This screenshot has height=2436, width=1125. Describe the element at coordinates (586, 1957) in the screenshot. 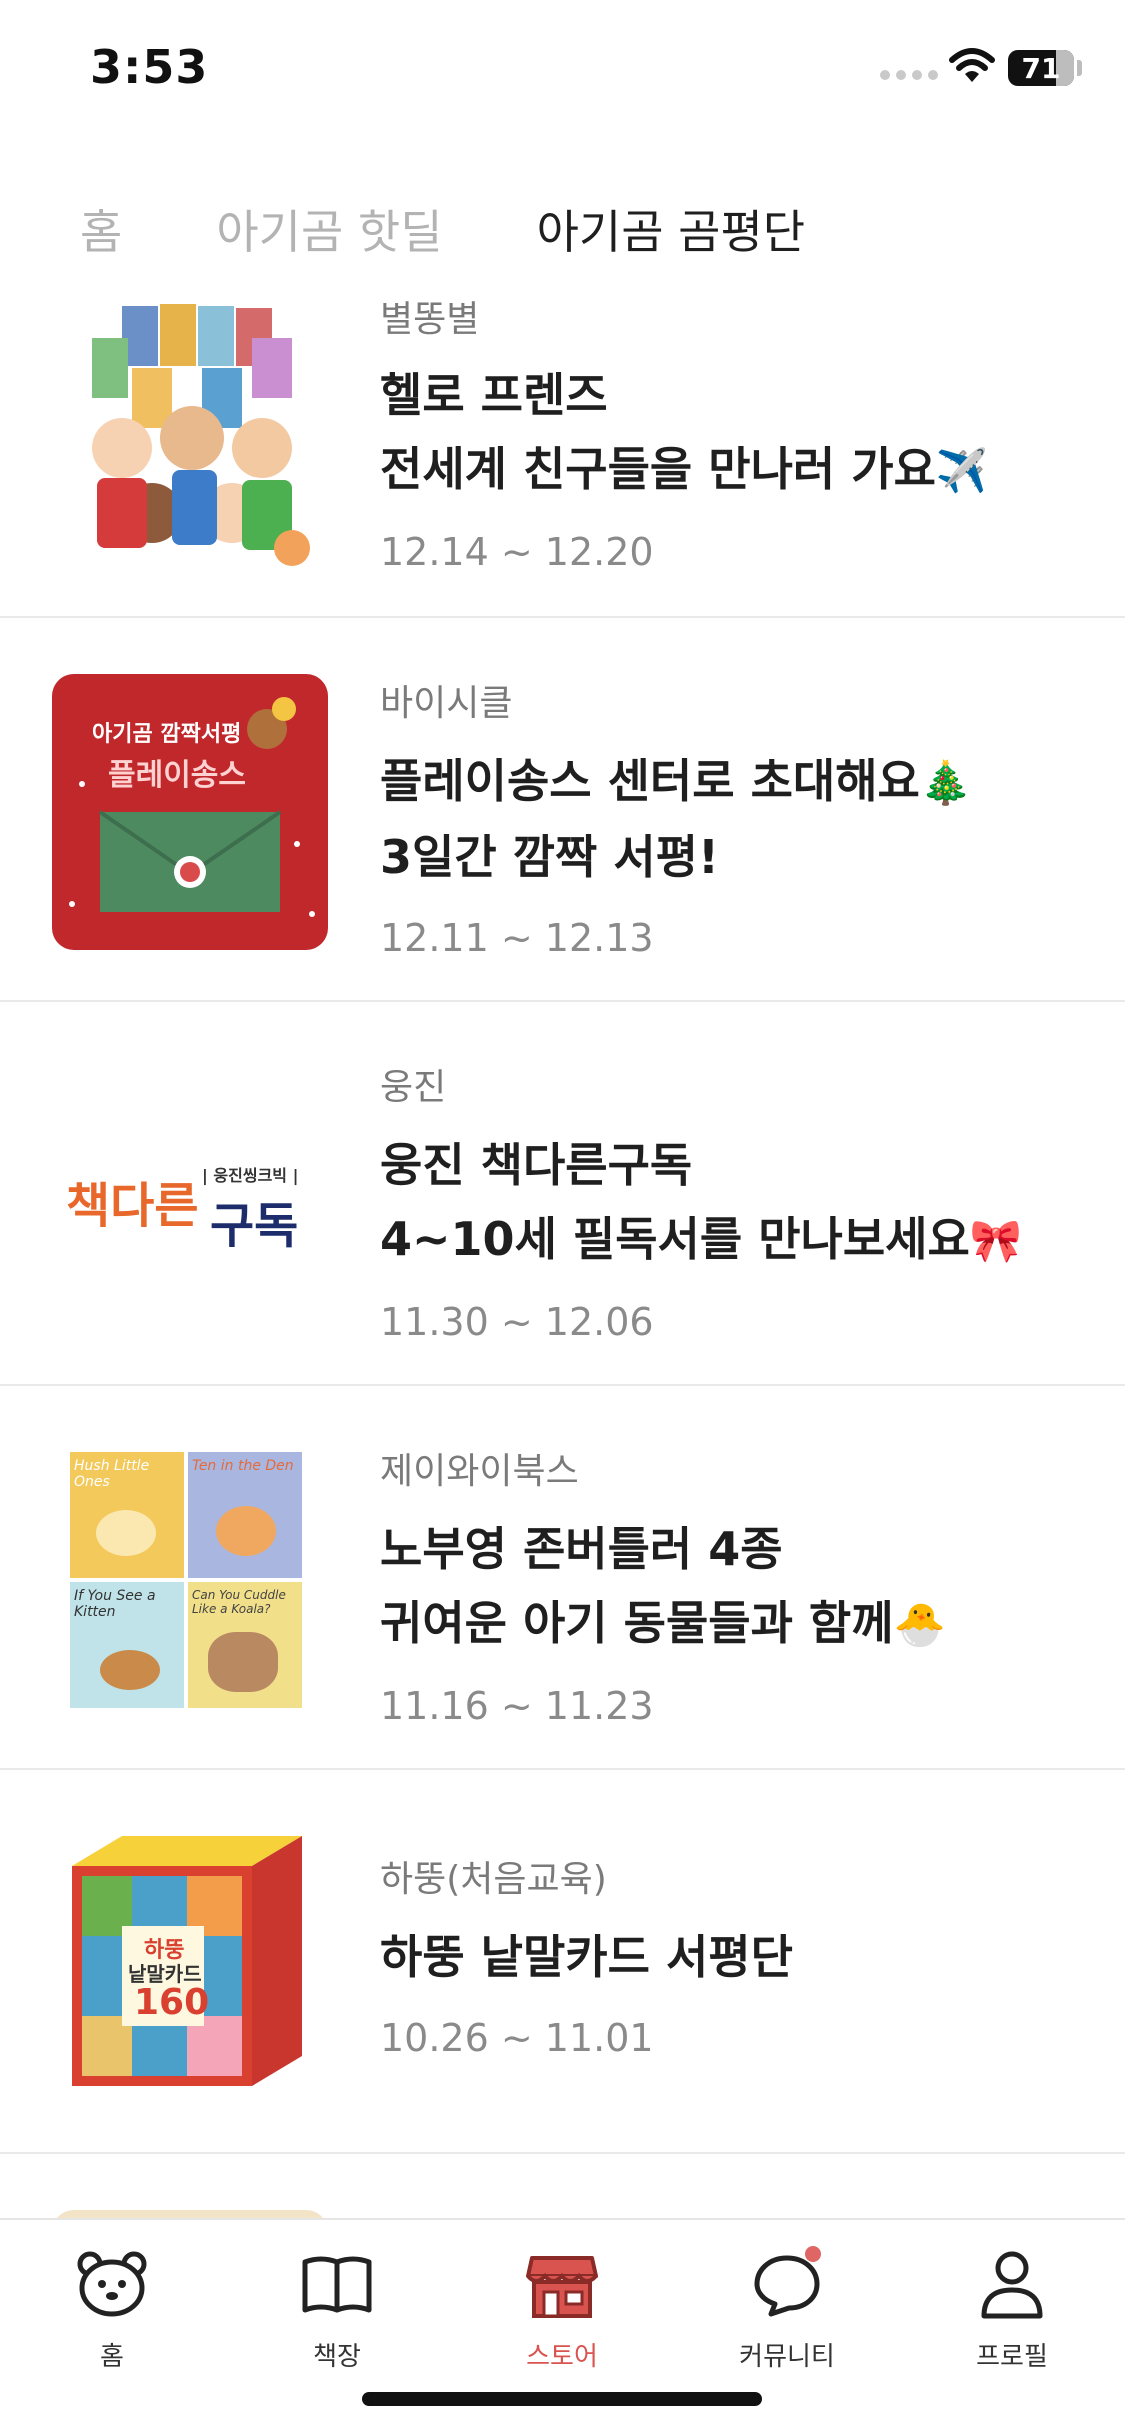

I see `event-title: 하뚱 낱말카드 서평단` at that location.